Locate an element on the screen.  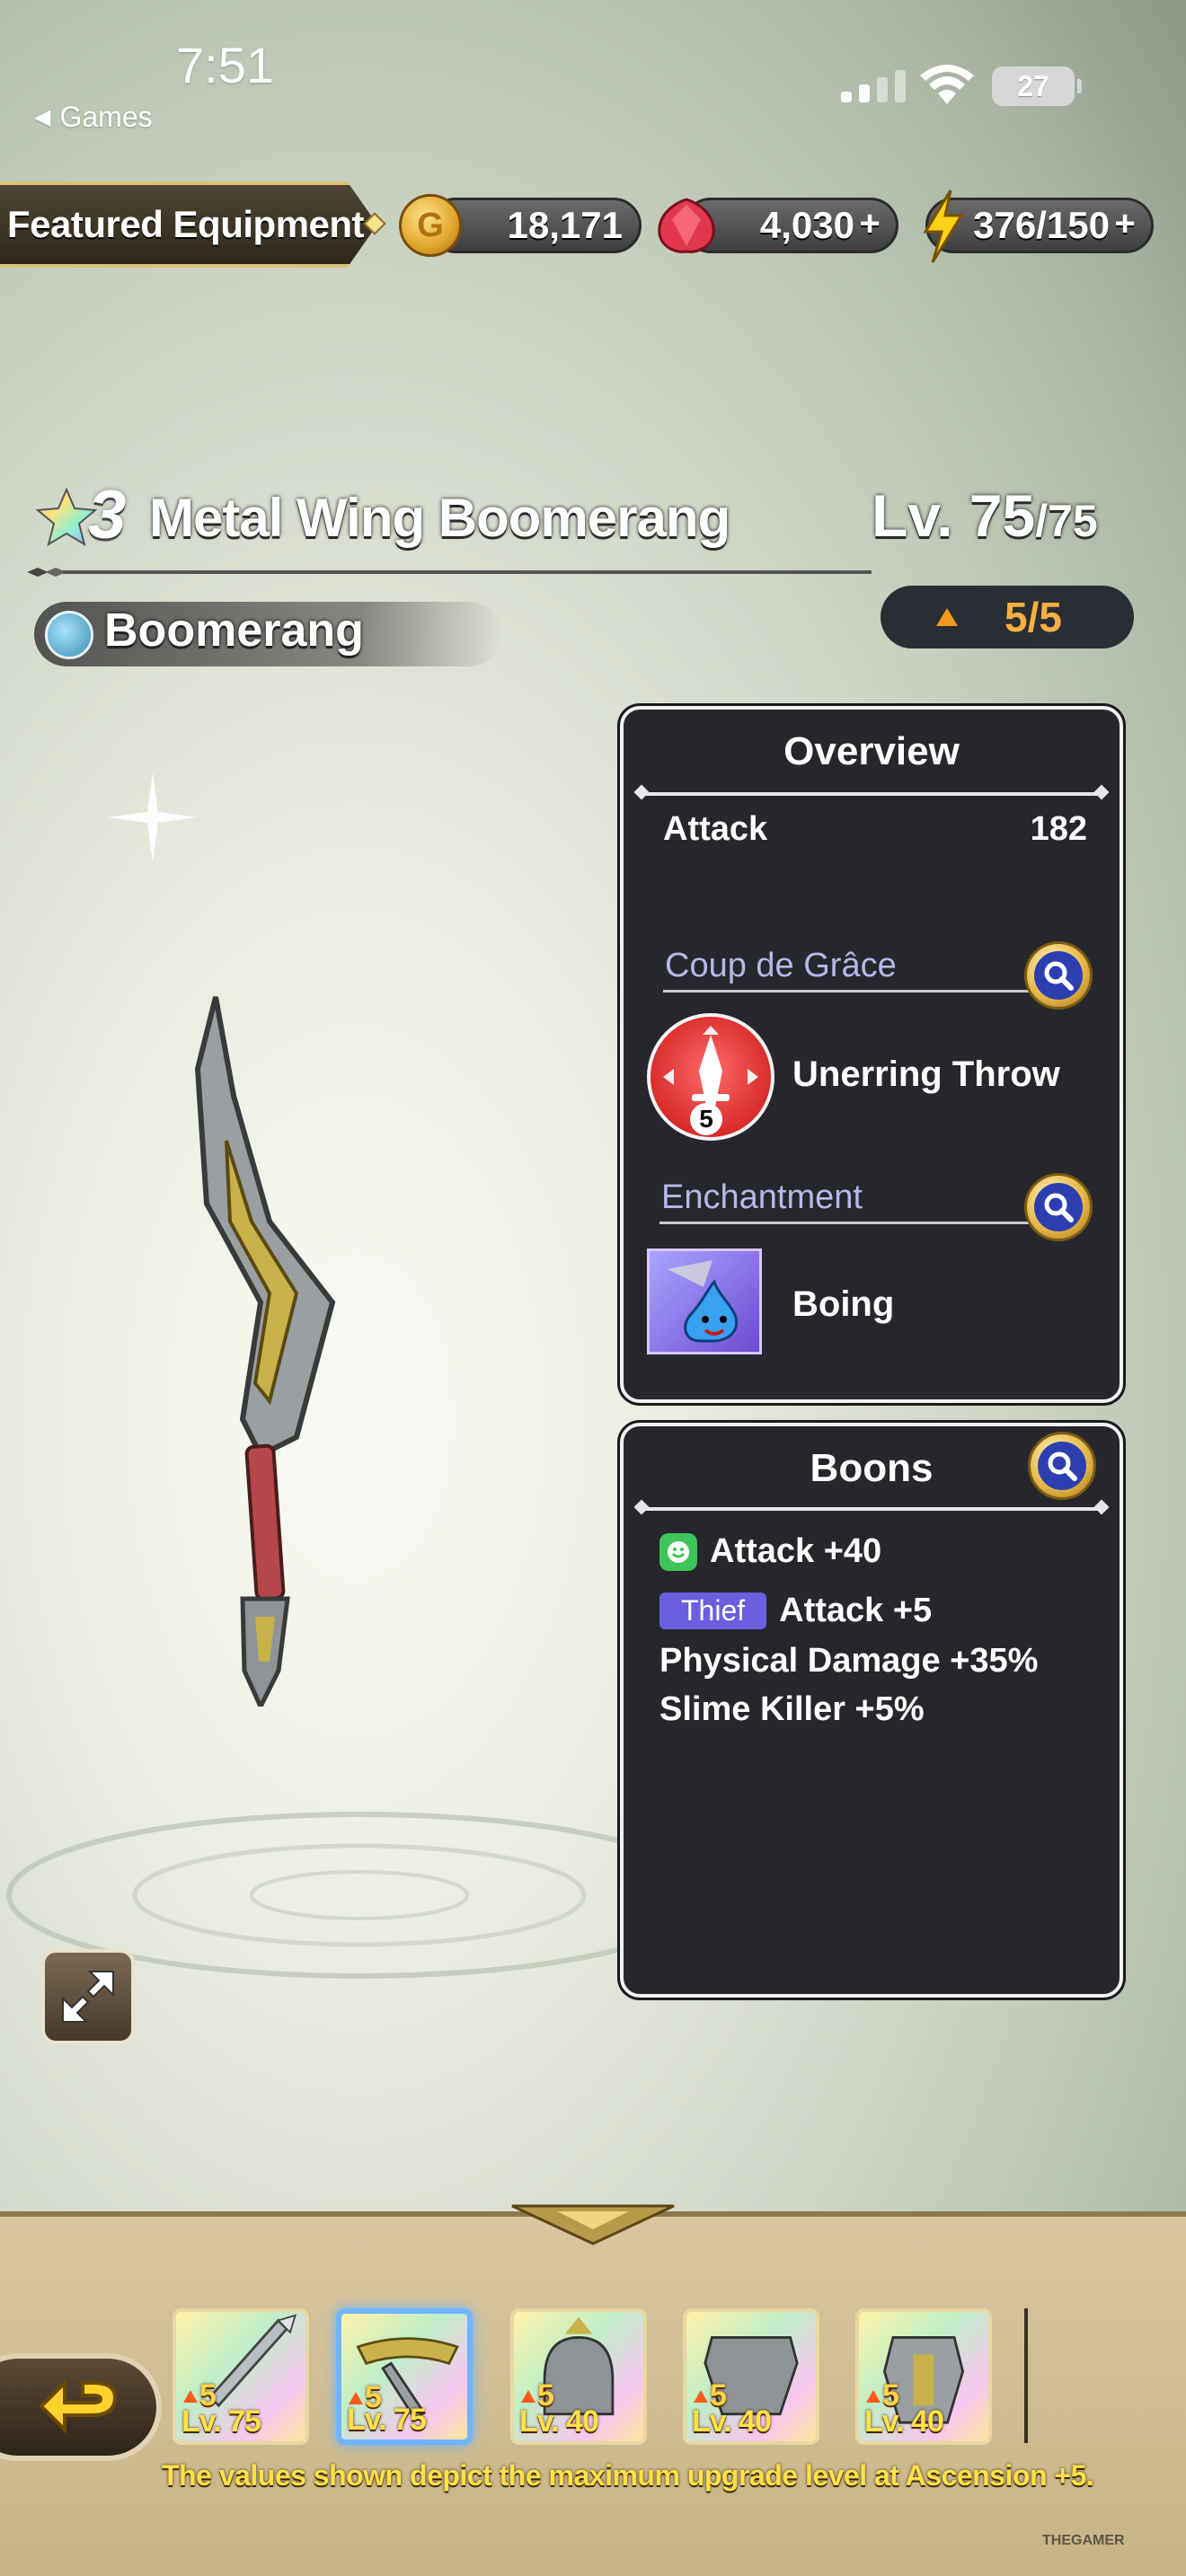
boon-text: Attack +40 is located at coordinates (796, 1551).